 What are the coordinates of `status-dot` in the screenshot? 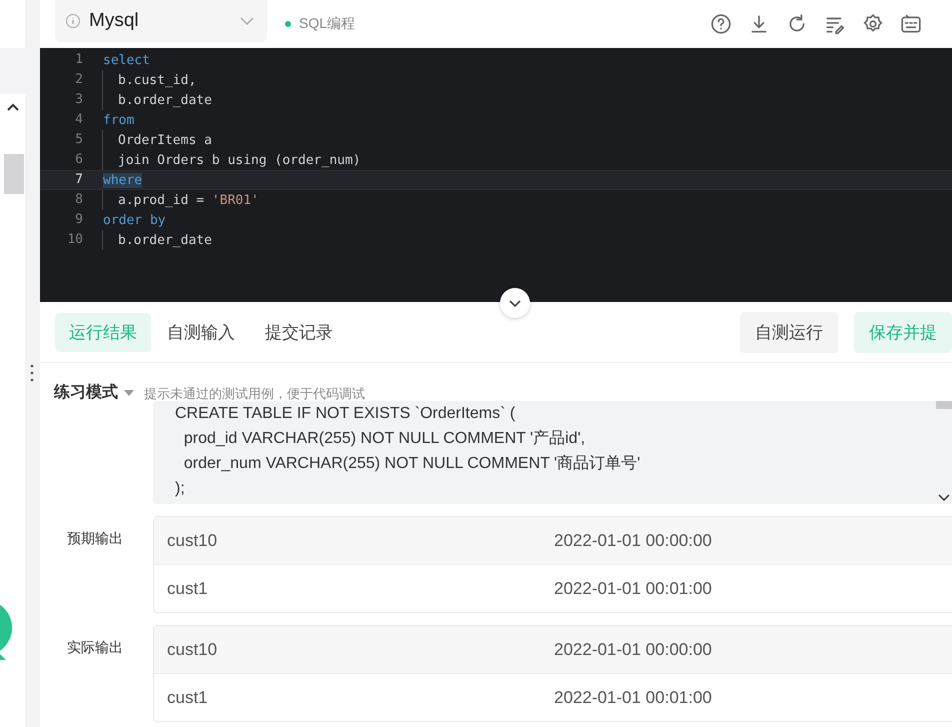 It's located at (288, 24).